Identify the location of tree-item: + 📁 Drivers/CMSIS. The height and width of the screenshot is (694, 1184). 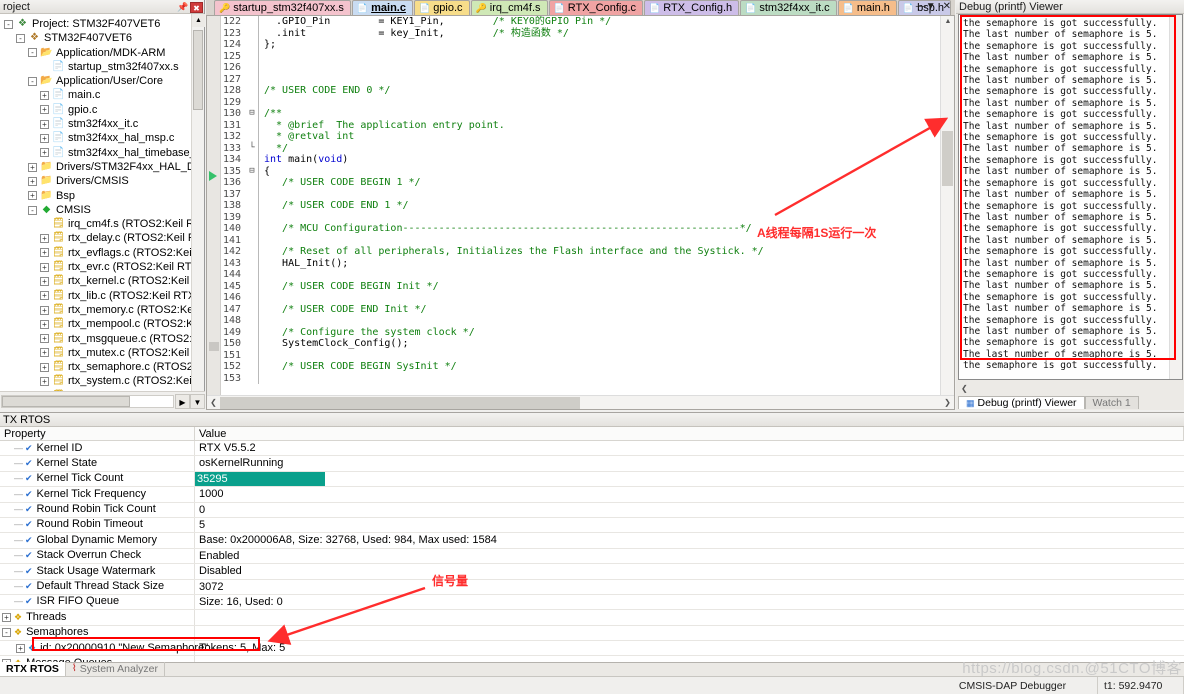
(102, 181).